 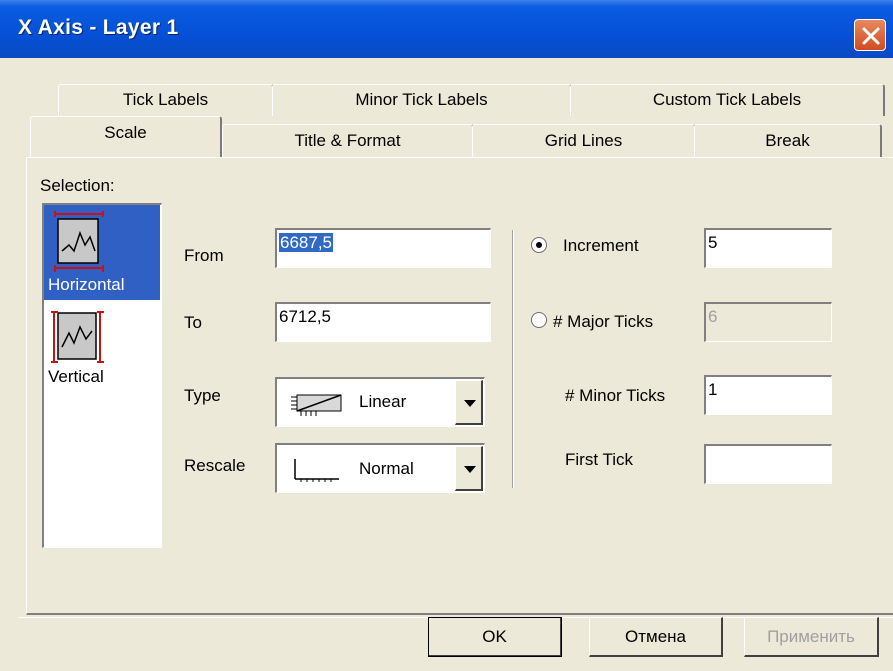 I want to click on ok-button: OK, so click(x=495, y=637).